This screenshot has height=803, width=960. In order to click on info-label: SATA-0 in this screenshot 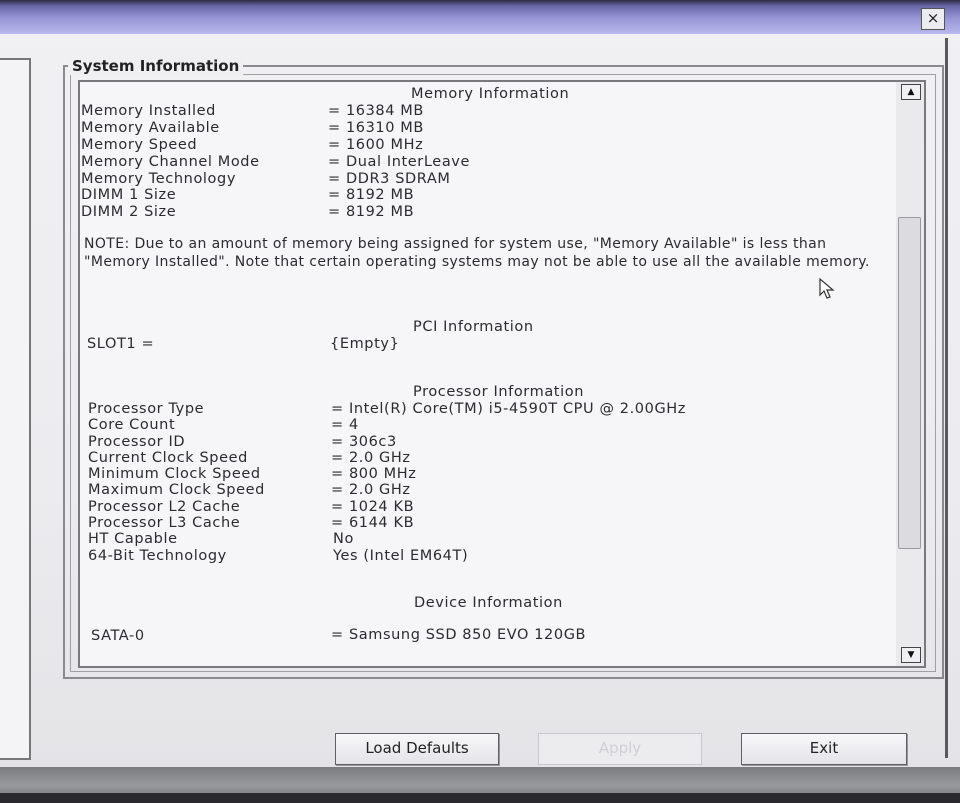, I will do `click(118, 636)`.